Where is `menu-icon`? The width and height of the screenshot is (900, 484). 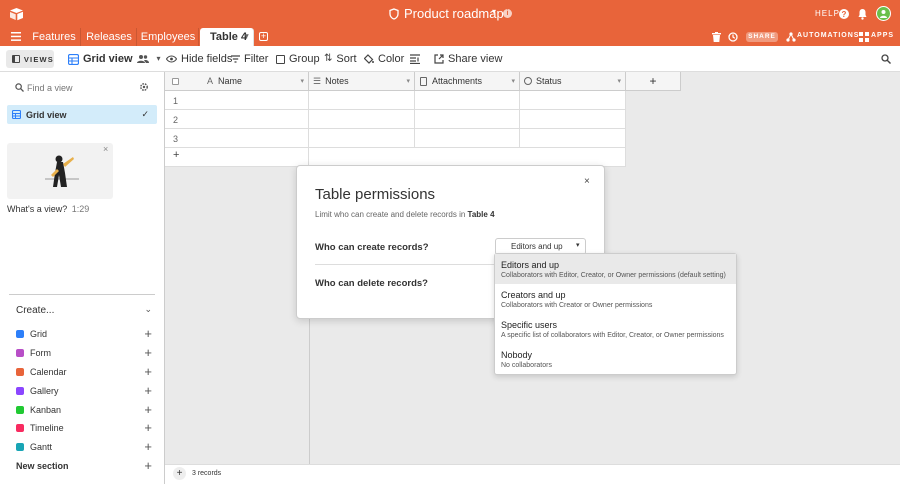
menu-icon is located at coordinates (16, 36).